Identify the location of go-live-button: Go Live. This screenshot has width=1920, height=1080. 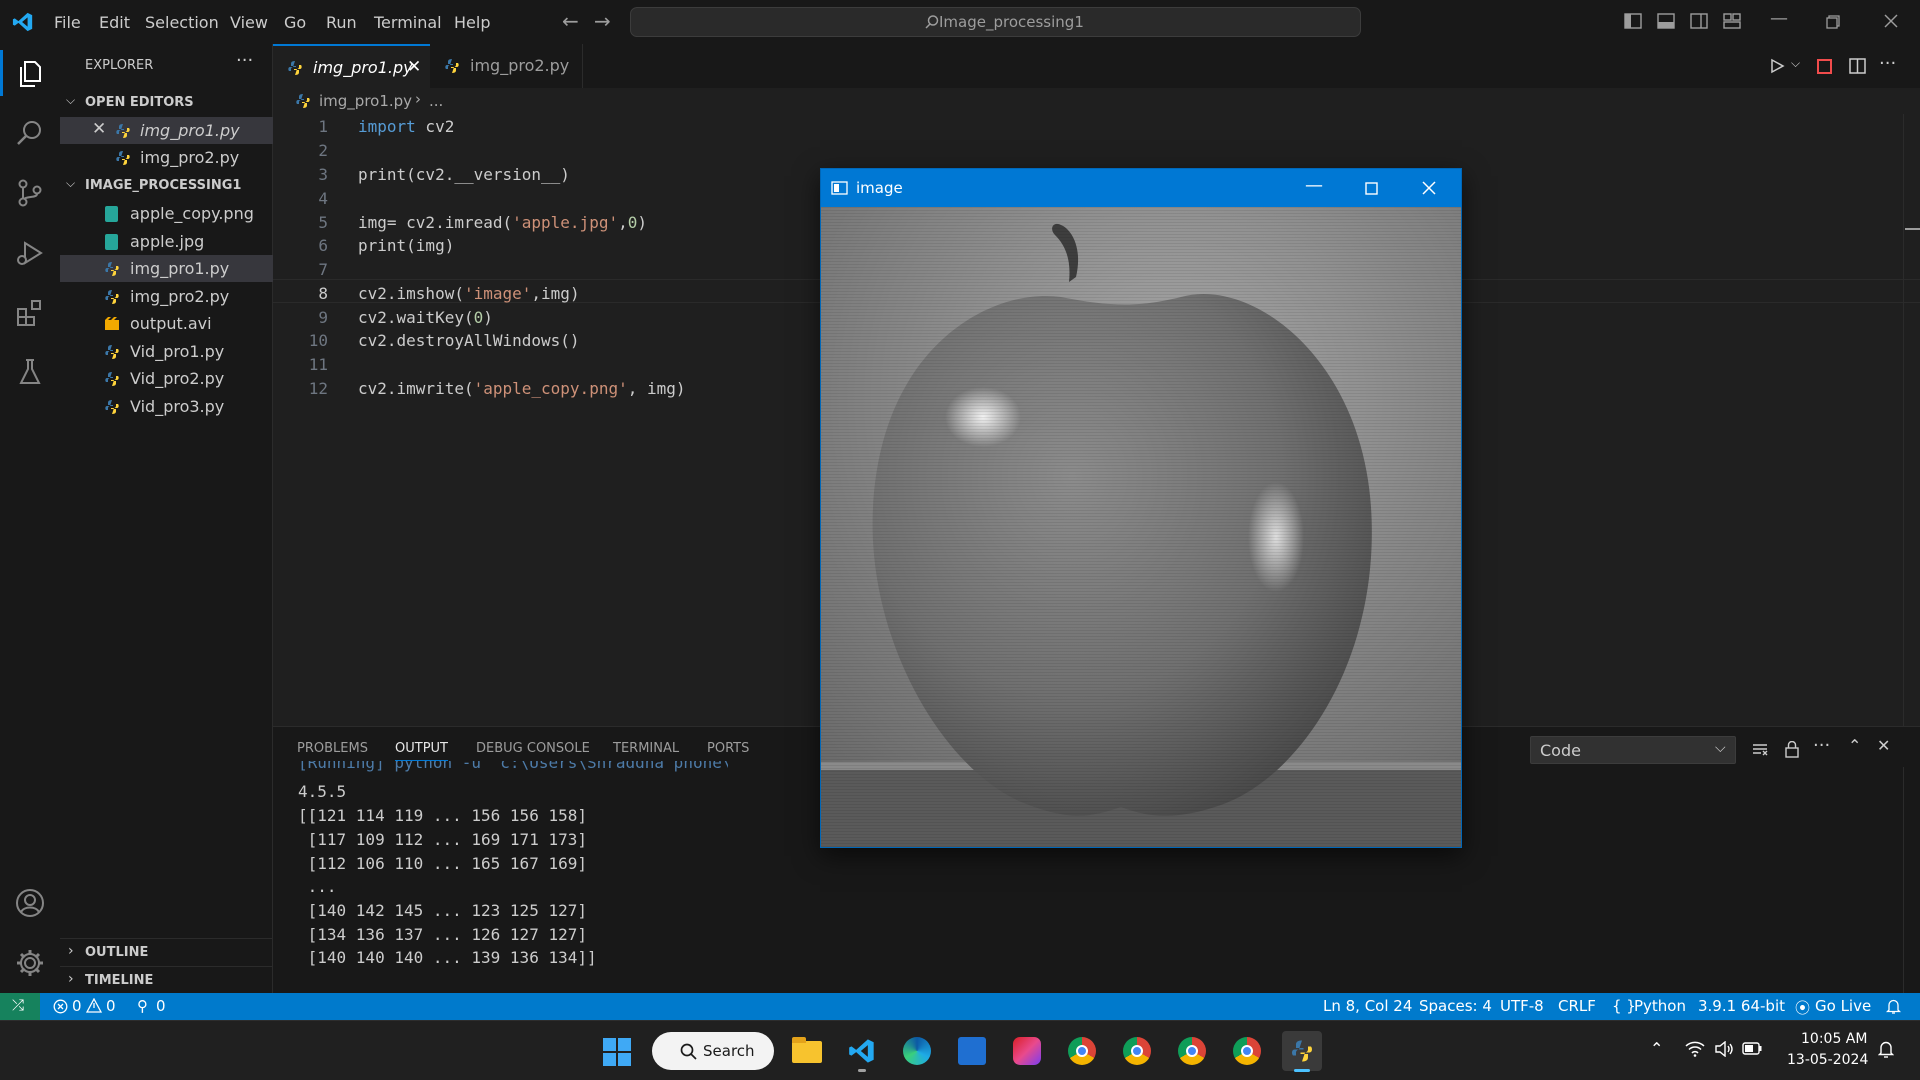
(1843, 1006).